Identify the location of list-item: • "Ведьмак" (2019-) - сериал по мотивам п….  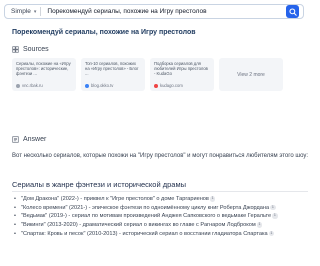
(161, 216).